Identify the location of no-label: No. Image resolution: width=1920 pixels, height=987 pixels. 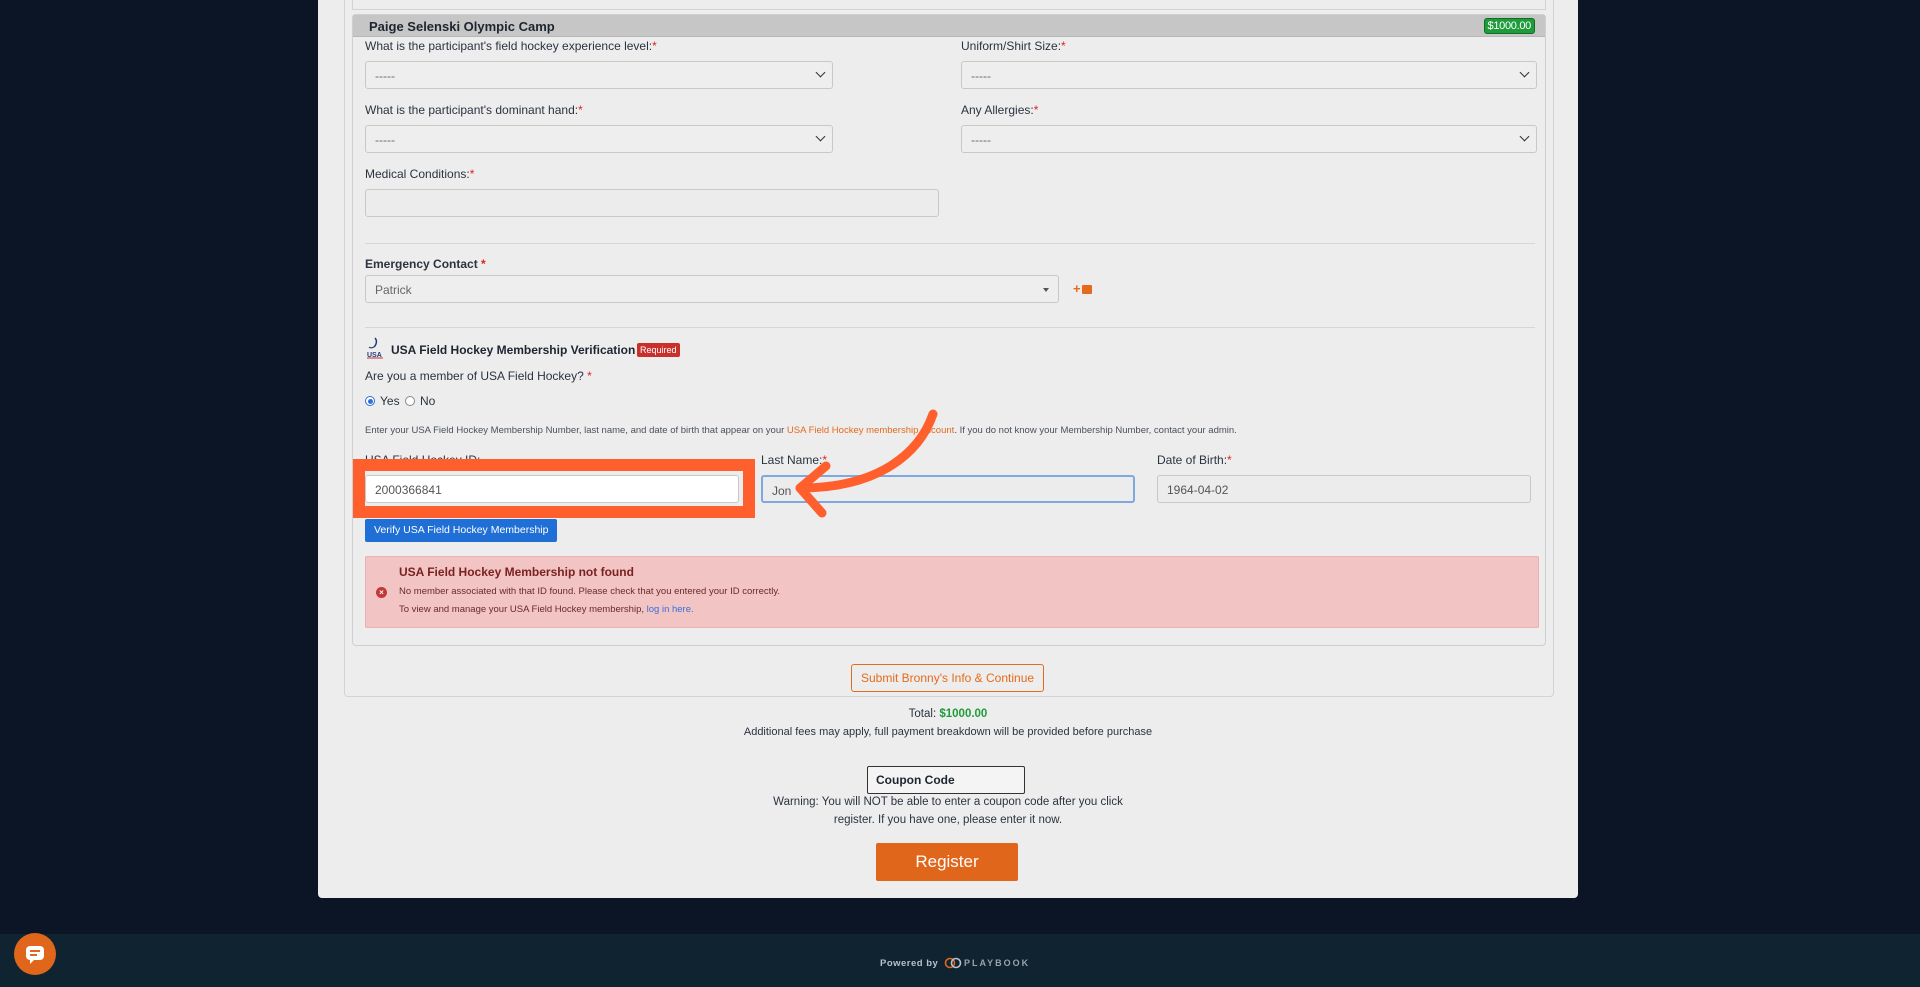
(428, 401).